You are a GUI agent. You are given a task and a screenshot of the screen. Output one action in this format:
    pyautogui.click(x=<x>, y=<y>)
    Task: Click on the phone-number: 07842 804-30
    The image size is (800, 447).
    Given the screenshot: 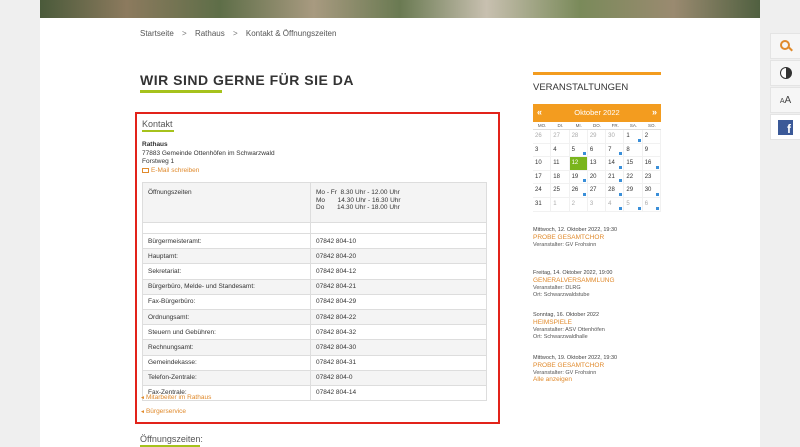 What is the action you would take?
    pyautogui.click(x=398, y=347)
    